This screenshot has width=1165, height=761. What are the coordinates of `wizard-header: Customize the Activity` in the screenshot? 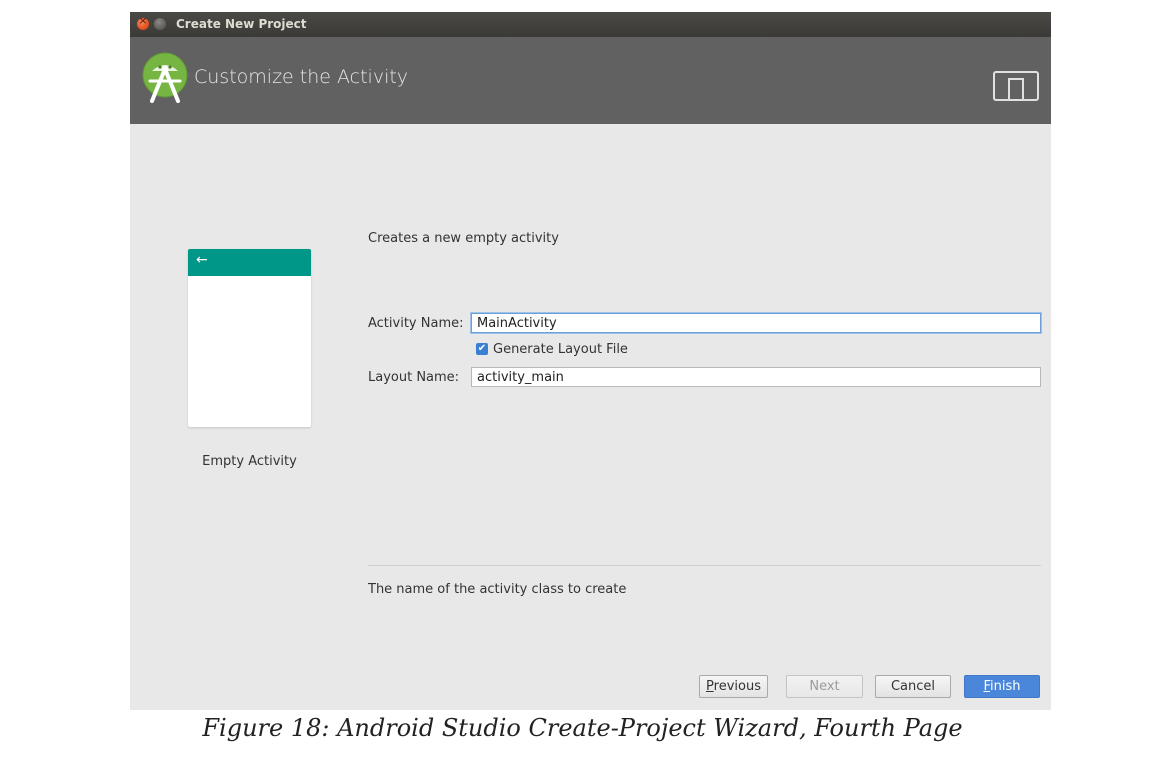 It's located at (590, 80).